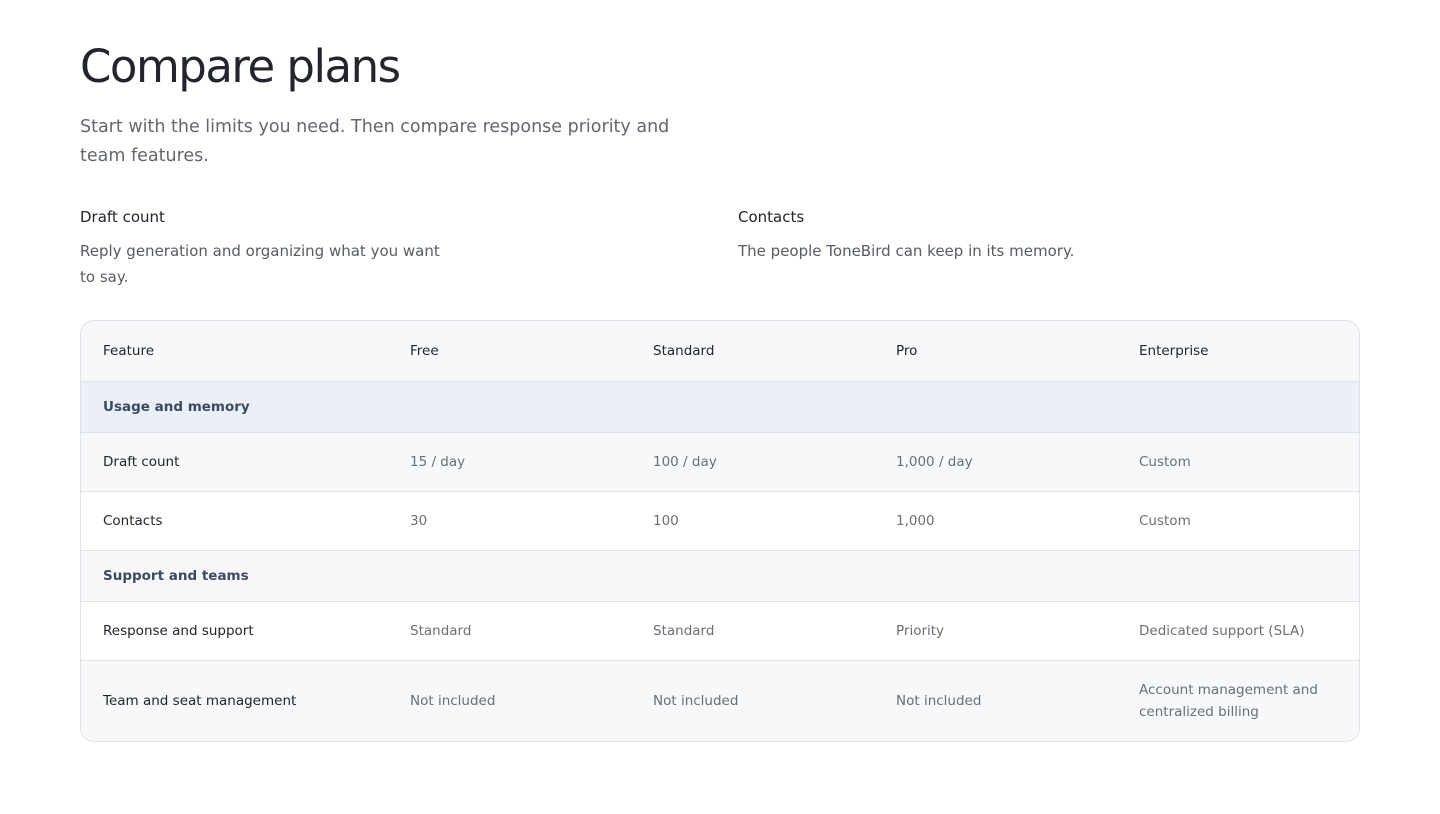  Describe the element at coordinates (509, 351) in the screenshot. I see `column-header-free: Free` at that location.